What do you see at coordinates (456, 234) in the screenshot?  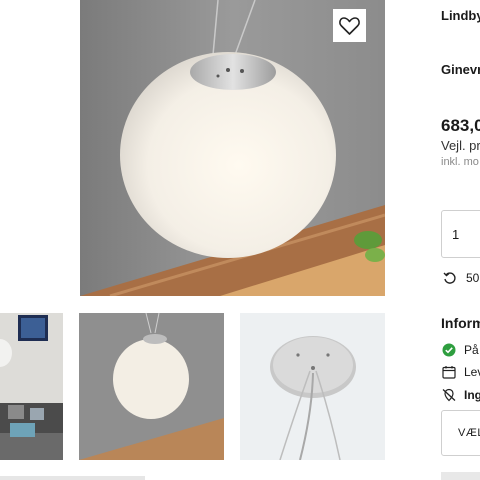 I see `quantity-value: 1` at bounding box center [456, 234].